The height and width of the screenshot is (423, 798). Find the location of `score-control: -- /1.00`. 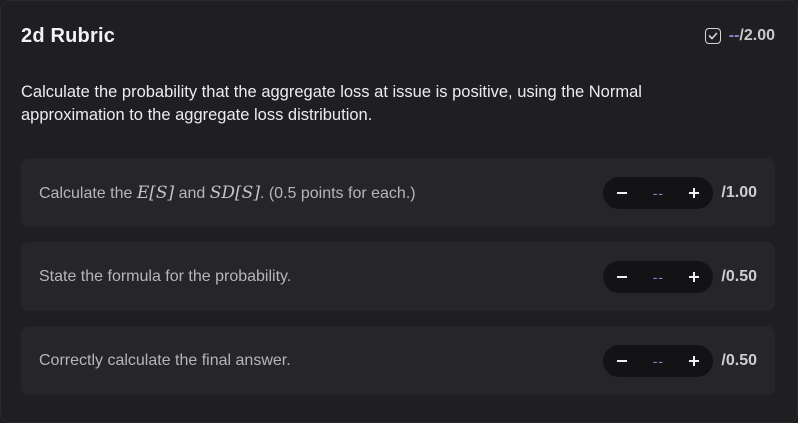

score-control: -- /1.00 is located at coordinates (680, 192).